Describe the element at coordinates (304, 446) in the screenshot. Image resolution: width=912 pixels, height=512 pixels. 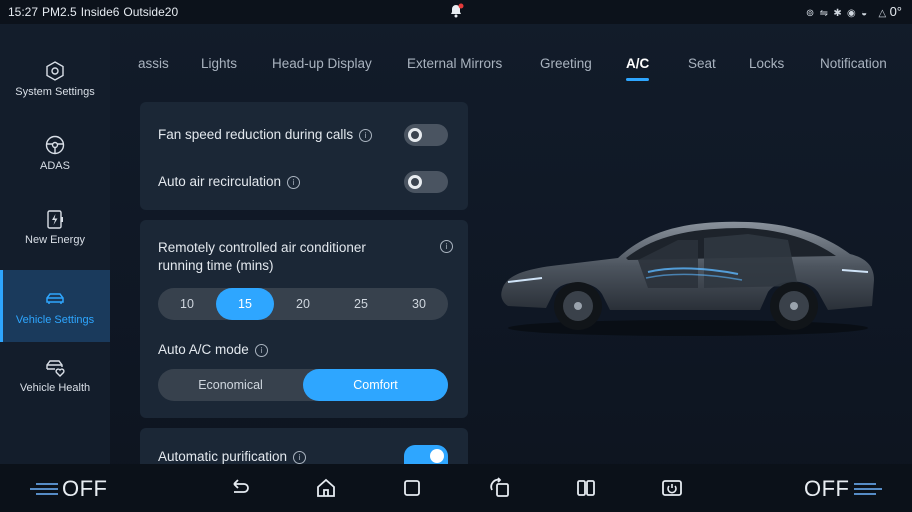
I see `purification-card: Automatic purification i` at that location.